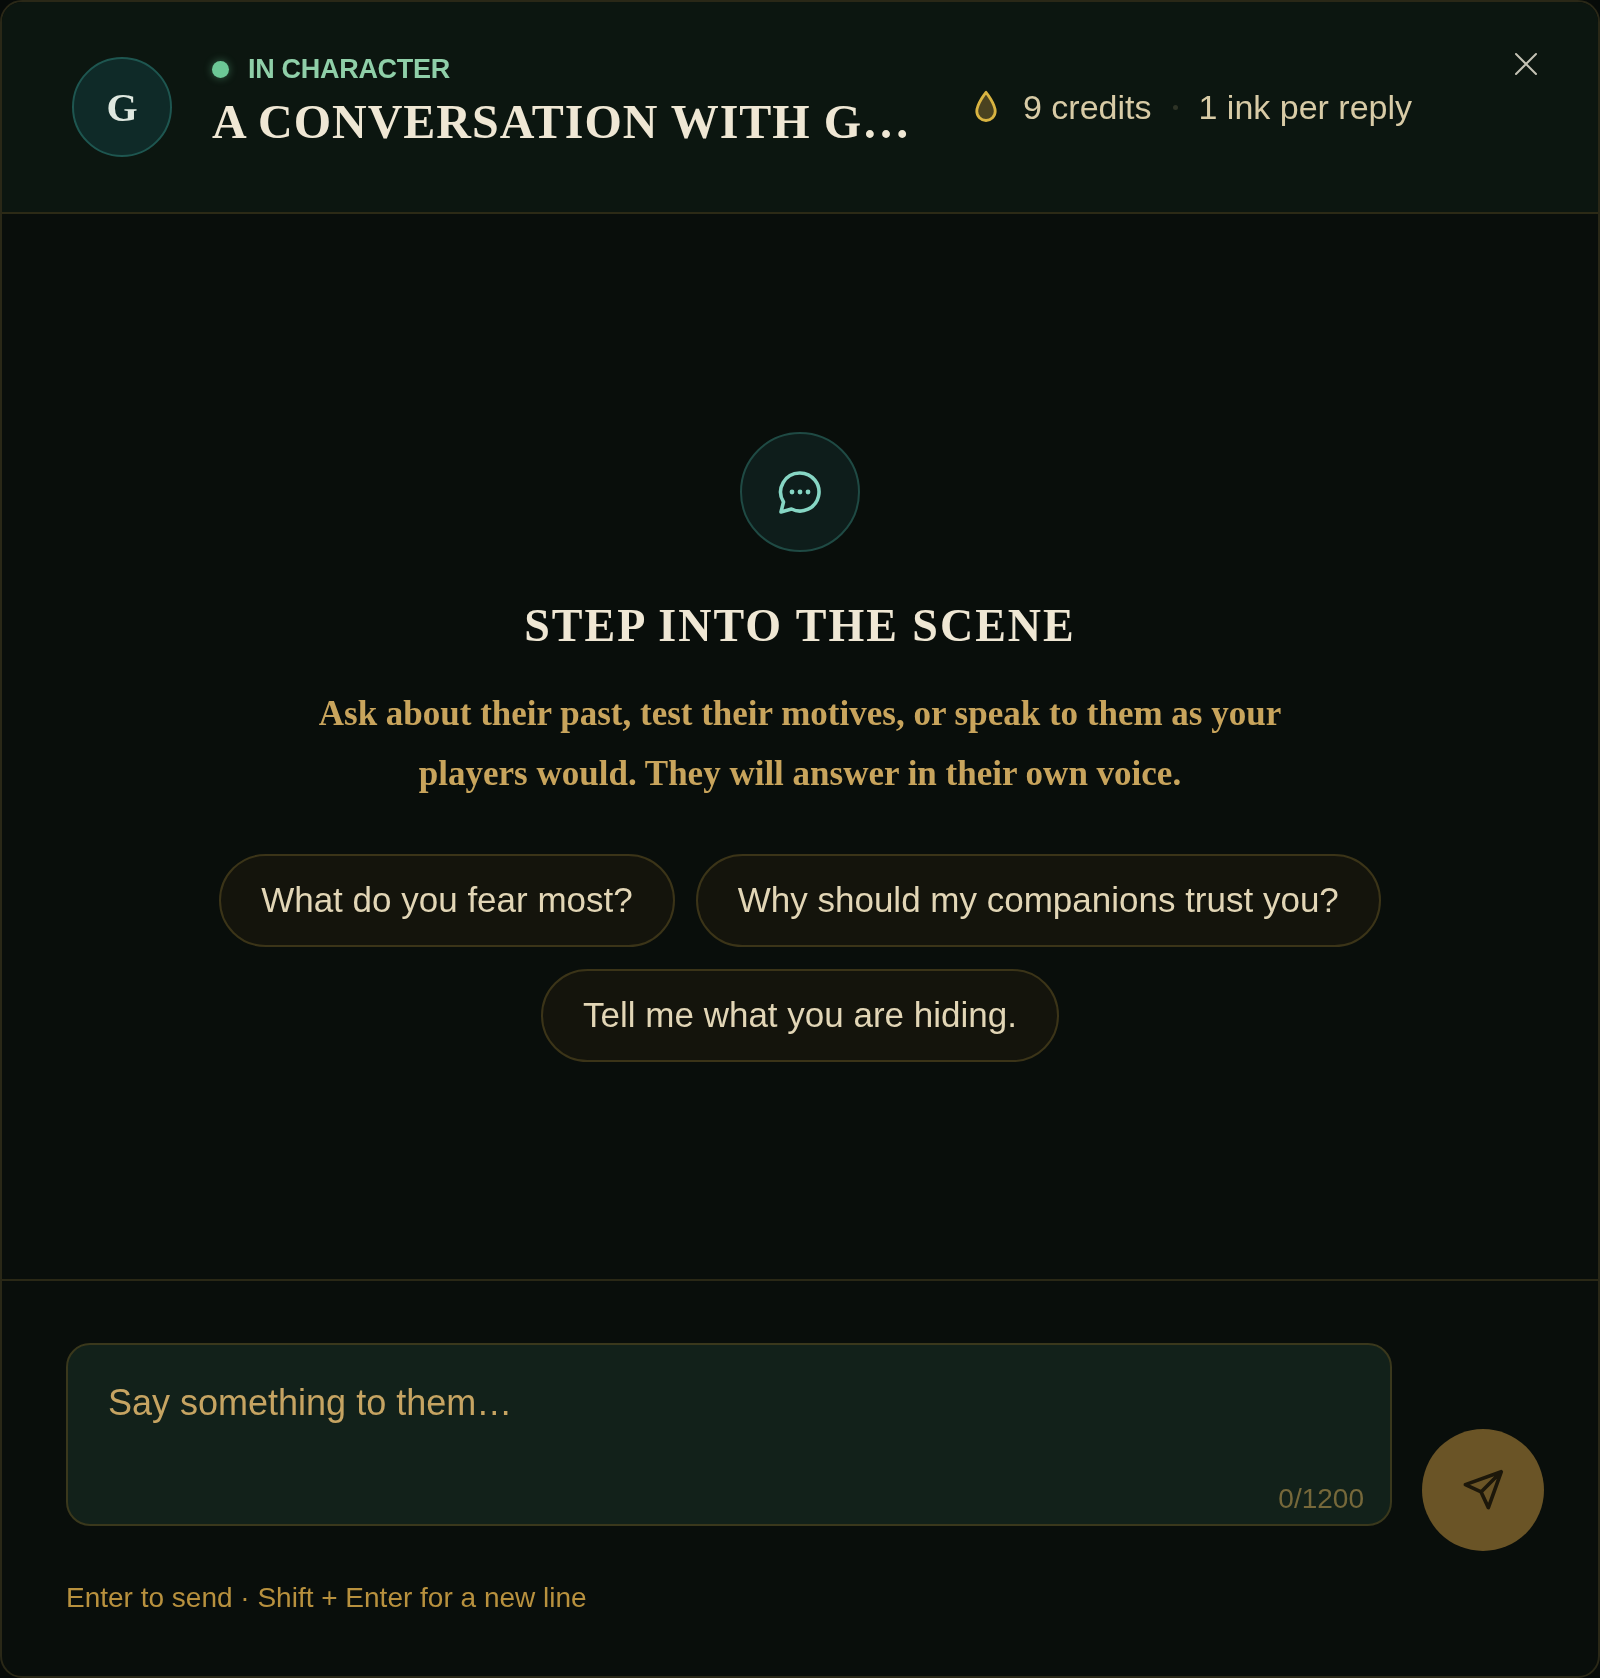 The height and width of the screenshot is (1678, 1600). I want to click on separator-dot-icon, so click(1175, 107).